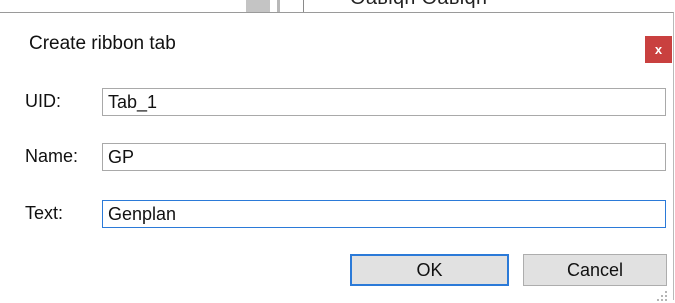 The image size is (675, 303). I want to click on close-icon: x, so click(658, 49).